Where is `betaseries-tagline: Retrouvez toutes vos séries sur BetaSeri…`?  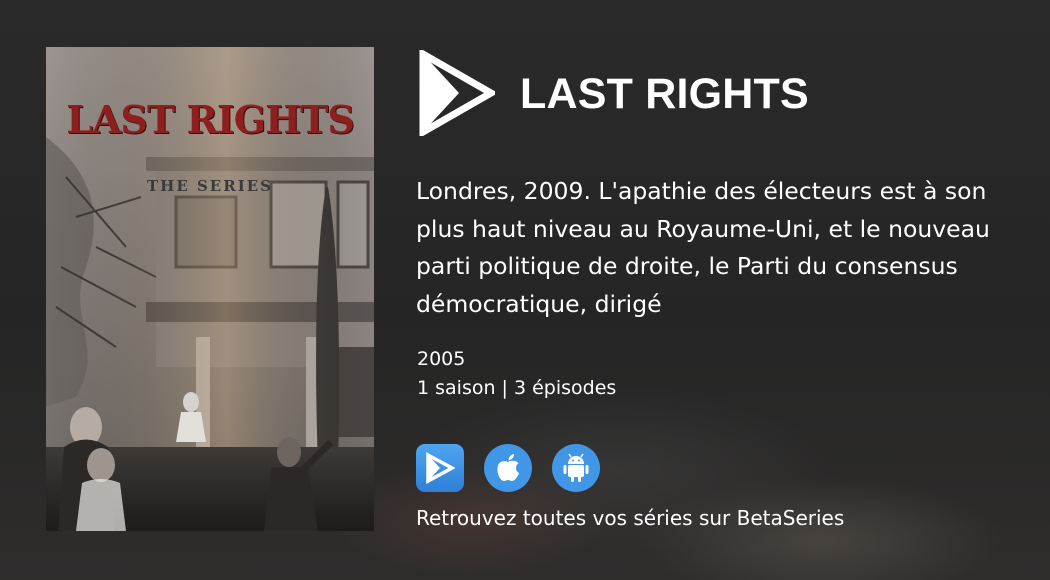 betaseries-tagline: Retrouvez toutes vos séries sur BetaSeri… is located at coordinates (630, 518).